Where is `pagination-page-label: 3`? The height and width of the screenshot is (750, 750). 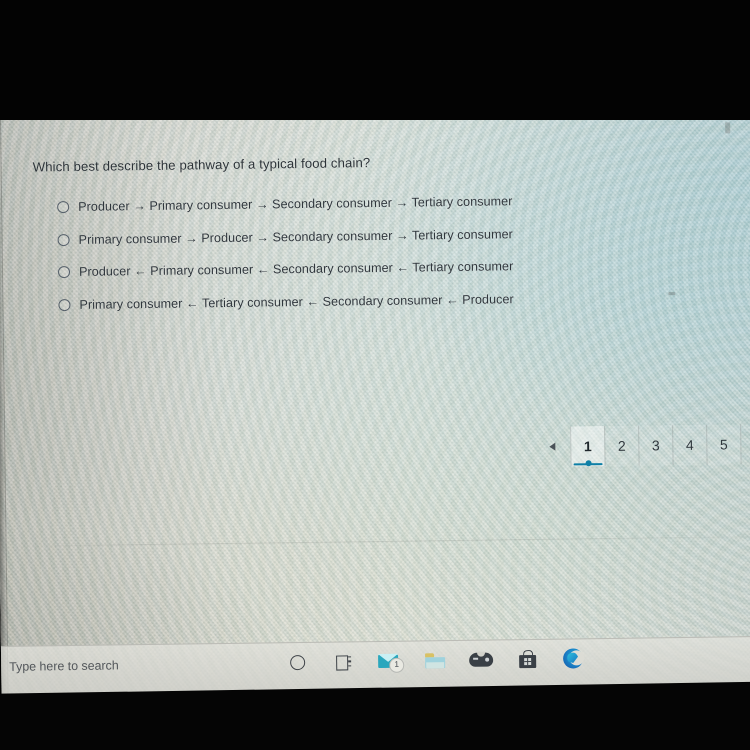
pagination-page-label: 3 is located at coordinates (655, 445).